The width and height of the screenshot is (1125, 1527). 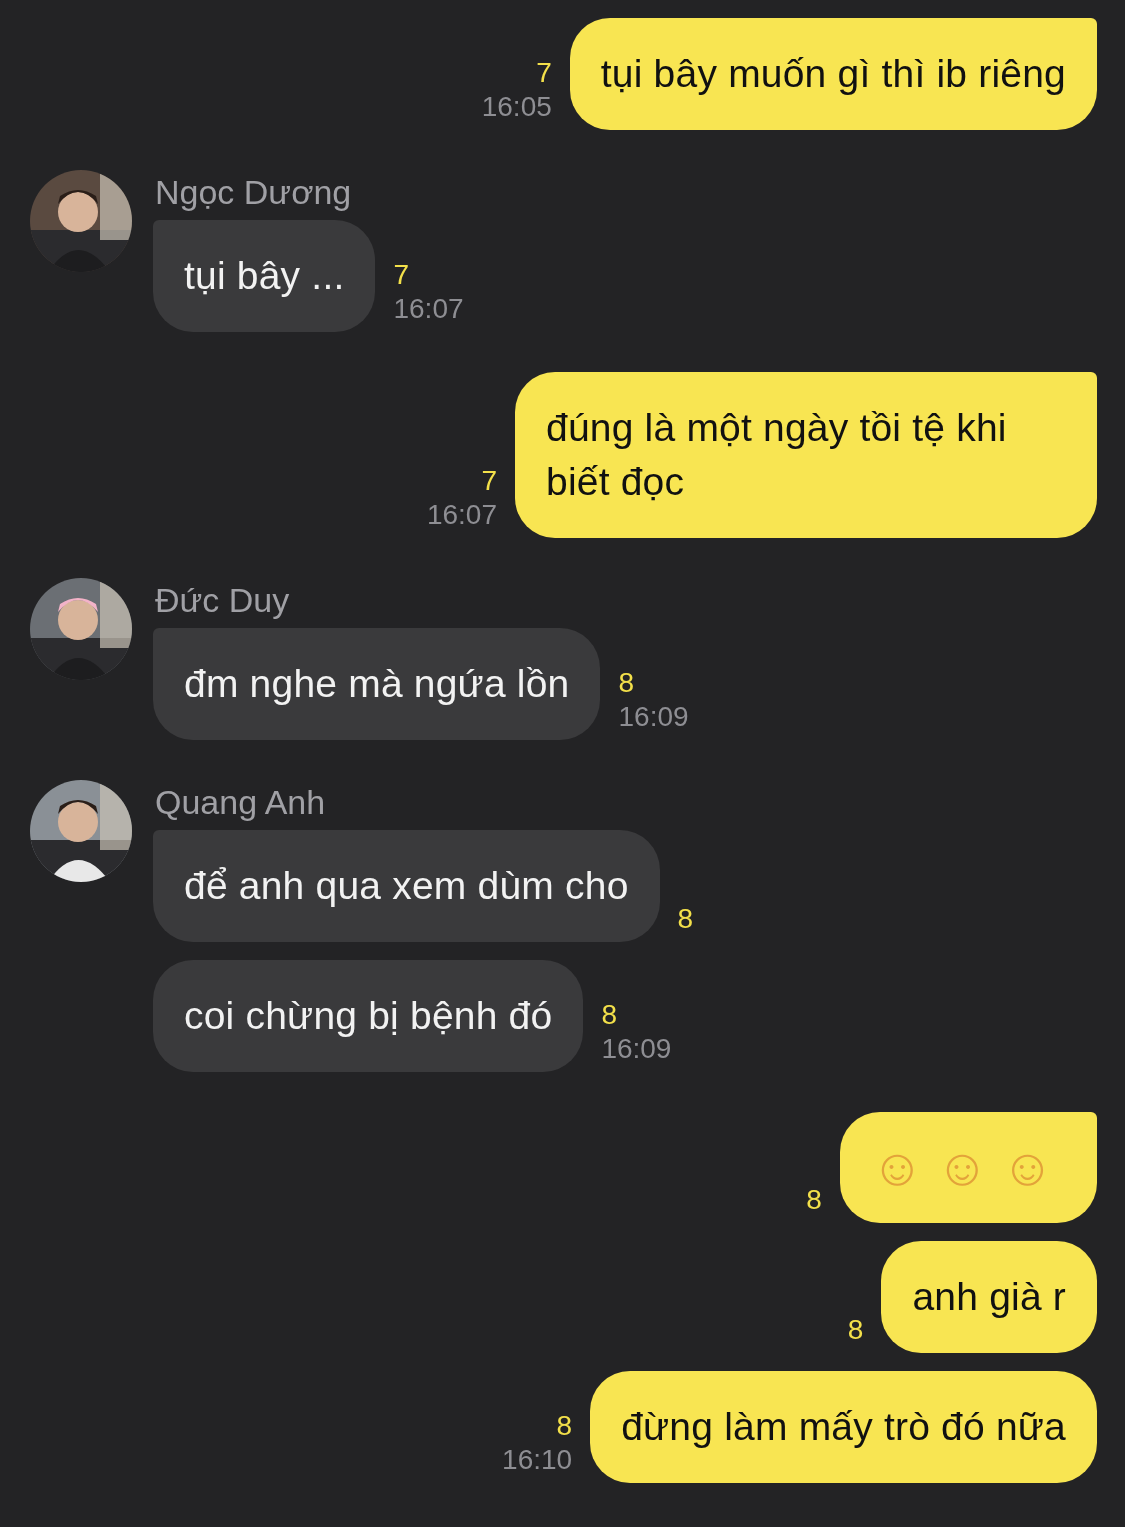 What do you see at coordinates (833, 74) in the screenshot?
I see `message-bubble: tụi bây muốn gì thì ib riêng` at bounding box center [833, 74].